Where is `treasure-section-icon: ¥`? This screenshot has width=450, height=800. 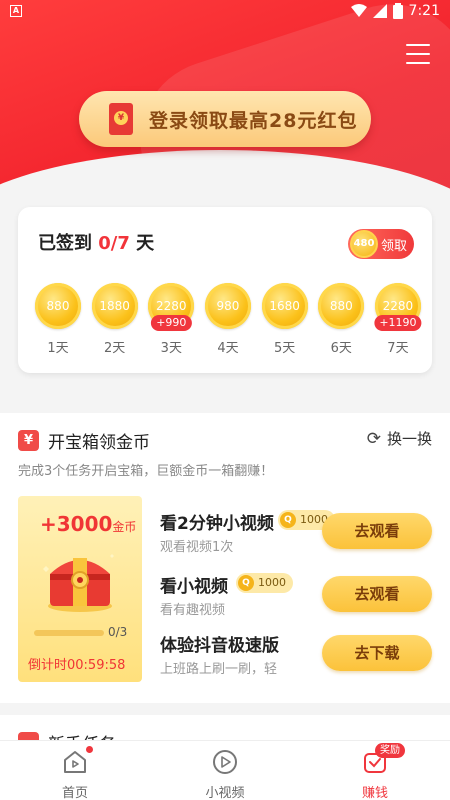 treasure-section-icon: ¥ is located at coordinates (28, 440).